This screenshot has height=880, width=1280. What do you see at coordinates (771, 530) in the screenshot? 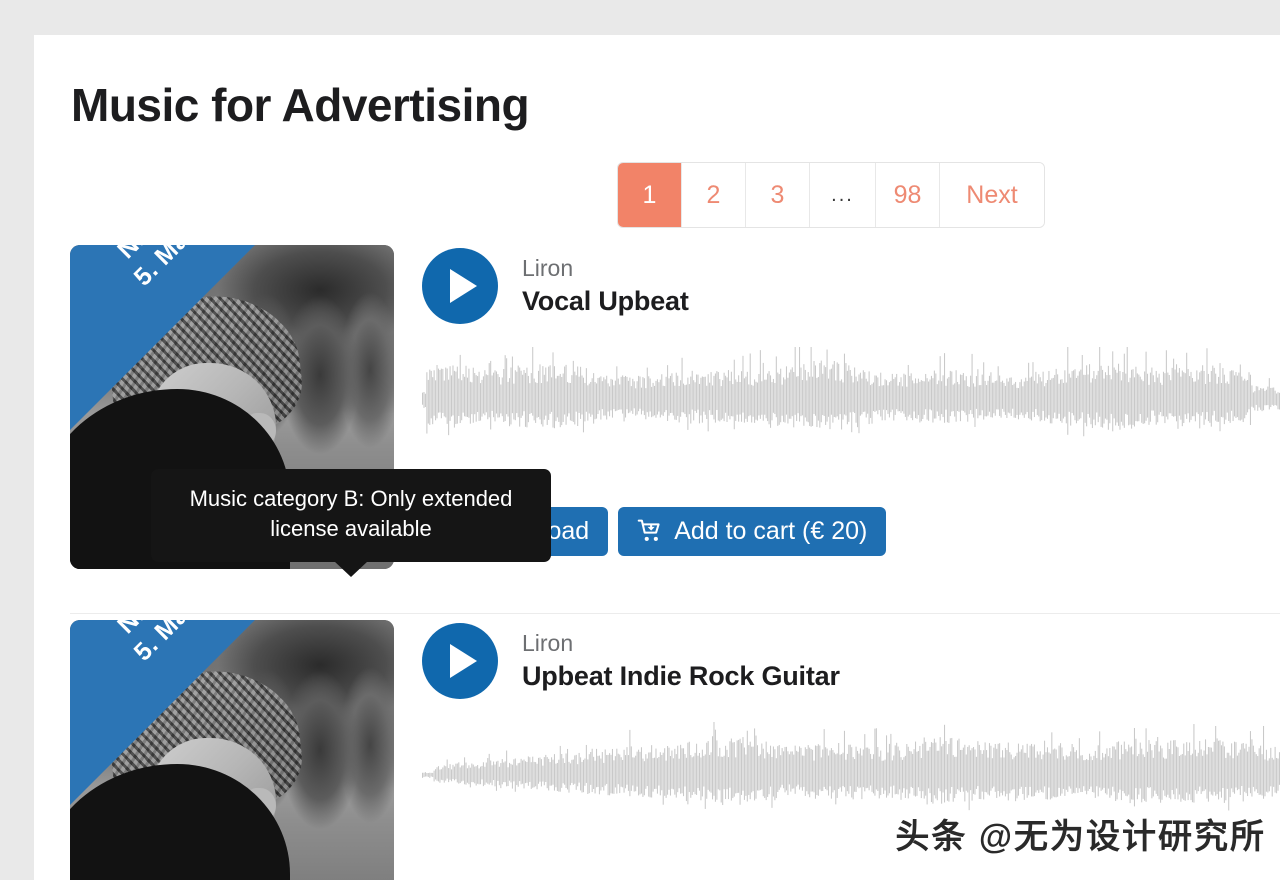
I see `add-to-cart-button-label: Add to cart (€ 20)` at bounding box center [771, 530].